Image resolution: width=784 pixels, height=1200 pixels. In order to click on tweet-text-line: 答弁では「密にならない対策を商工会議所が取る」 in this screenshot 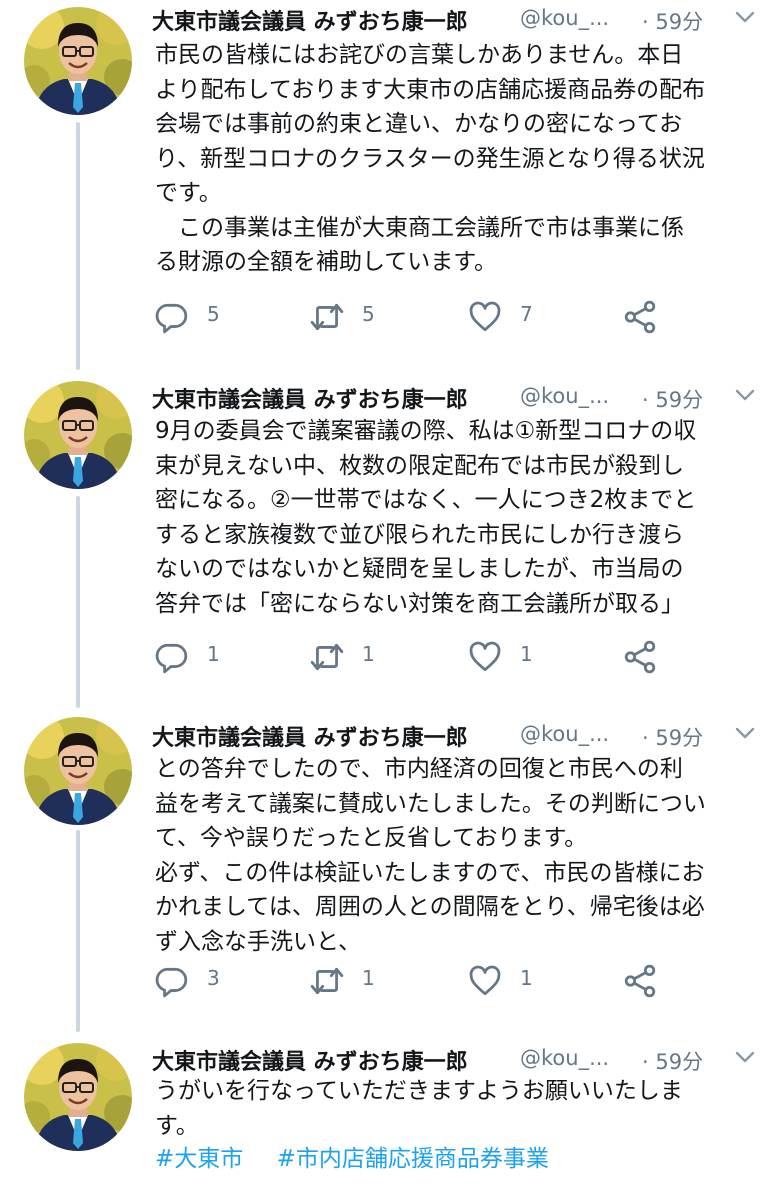, I will do `click(419, 603)`.